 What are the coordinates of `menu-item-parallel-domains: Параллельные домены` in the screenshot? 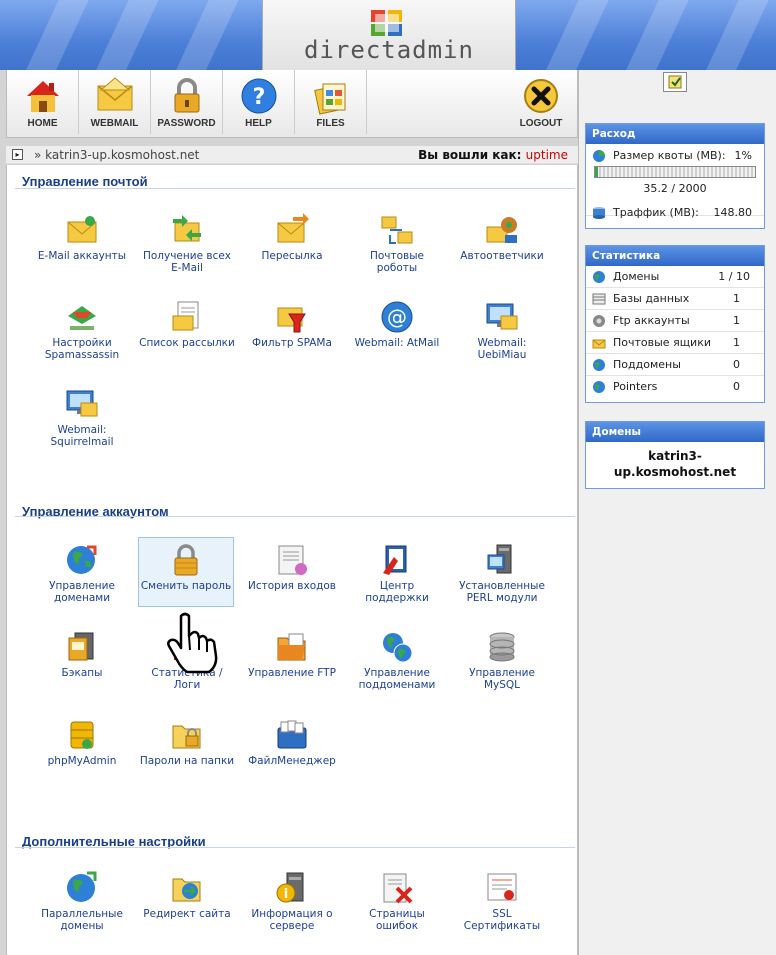 It's located at (82, 901).